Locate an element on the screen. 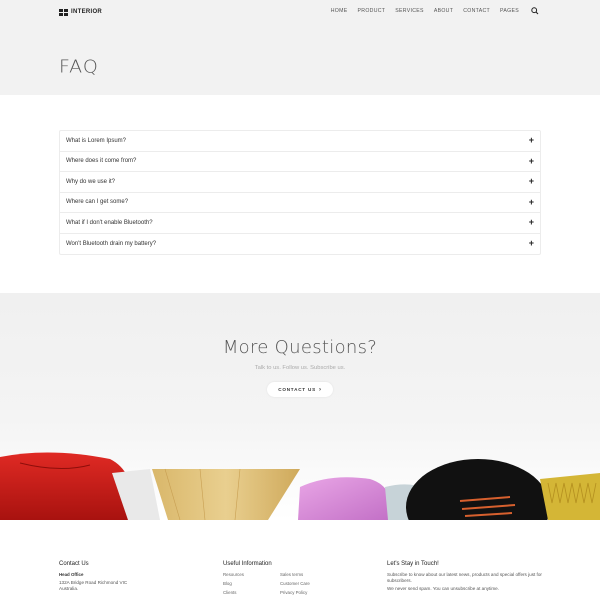 This screenshot has height=600, width=600. faq-item: Where can I get some? + is located at coordinates (300, 203).